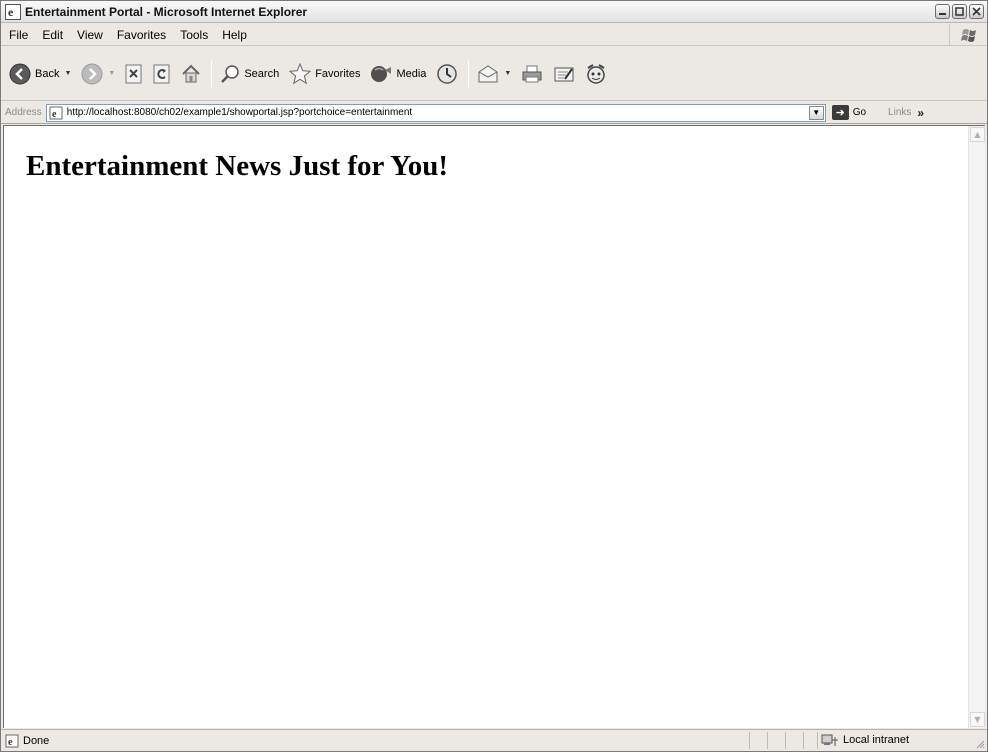 The width and height of the screenshot is (988, 752). What do you see at coordinates (411, 73) in the screenshot?
I see `media-label: Media` at bounding box center [411, 73].